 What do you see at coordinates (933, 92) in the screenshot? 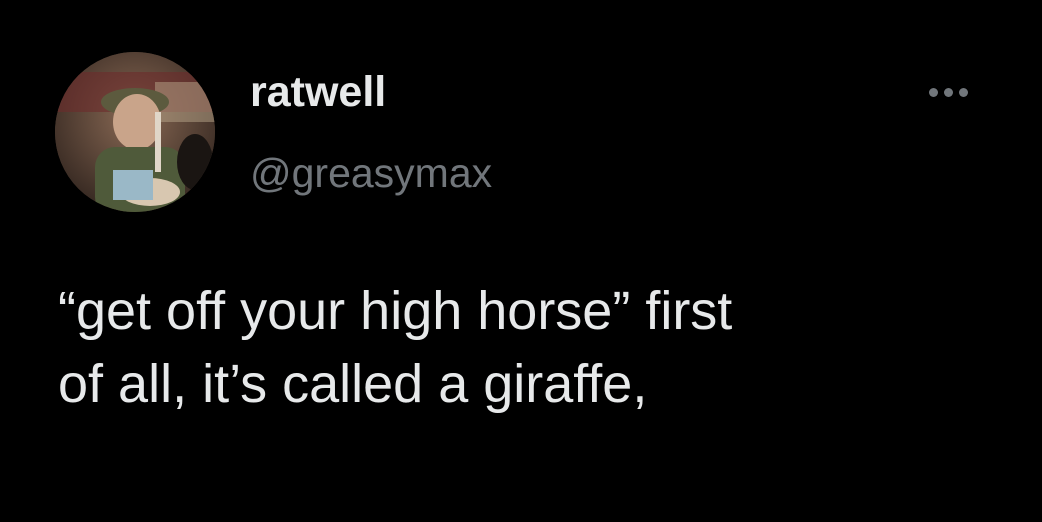
I see `more-horizontal-icon` at bounding box center [933, 92].